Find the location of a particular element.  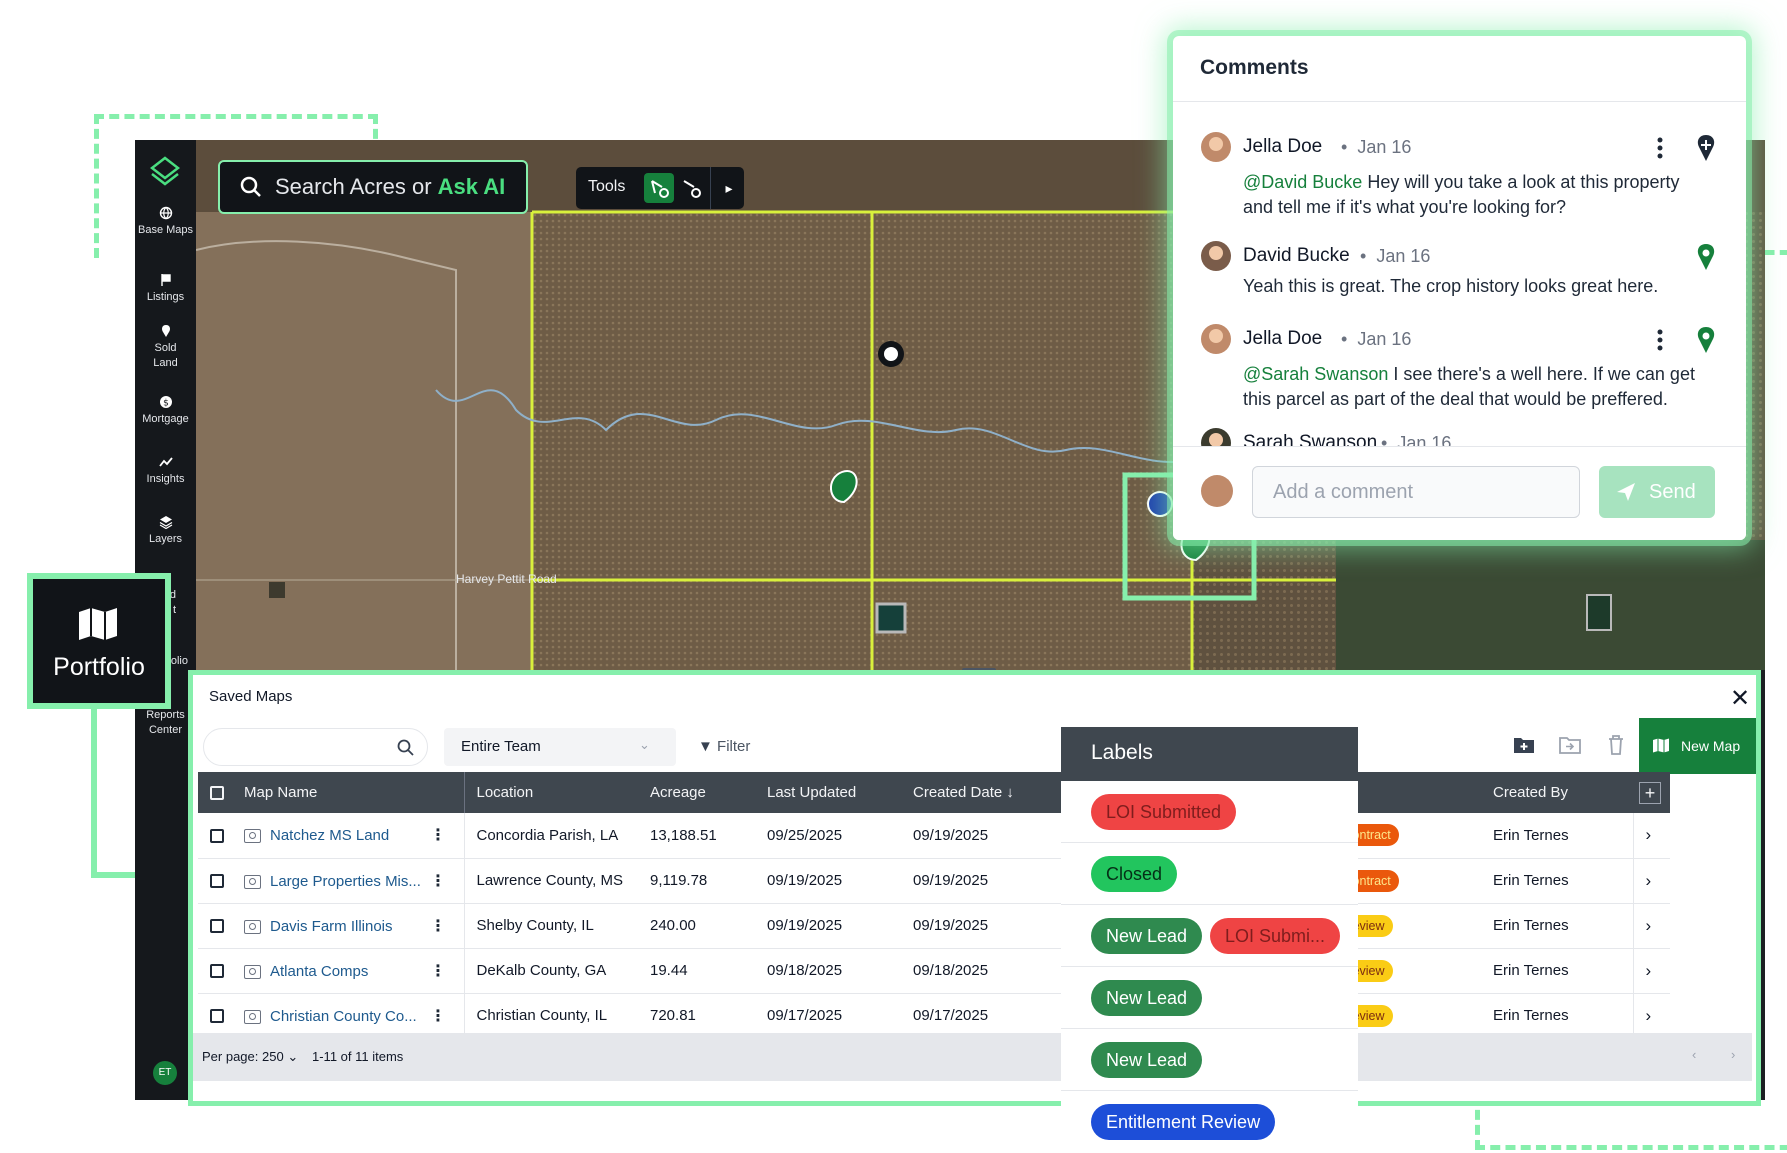

label-row: LOI Submitted is located at coordinates (1209, 812).